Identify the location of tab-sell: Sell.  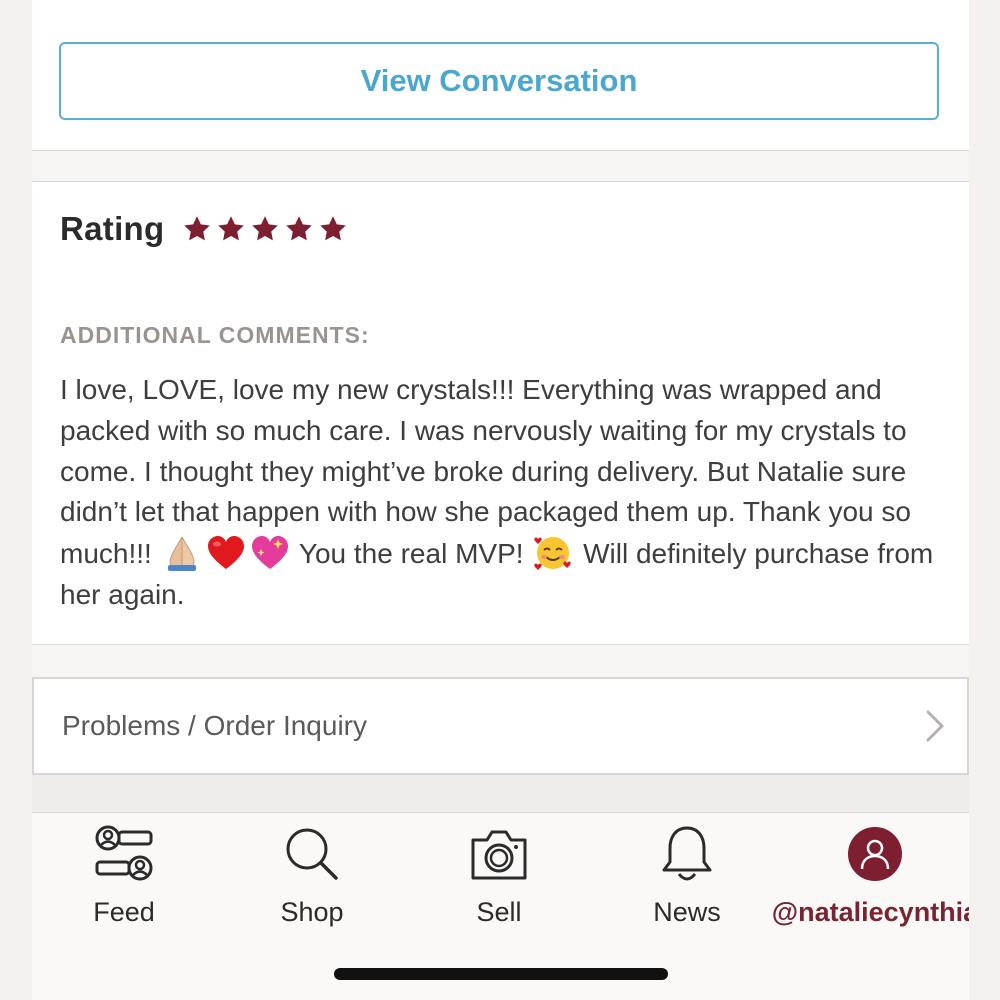
(499, 875).